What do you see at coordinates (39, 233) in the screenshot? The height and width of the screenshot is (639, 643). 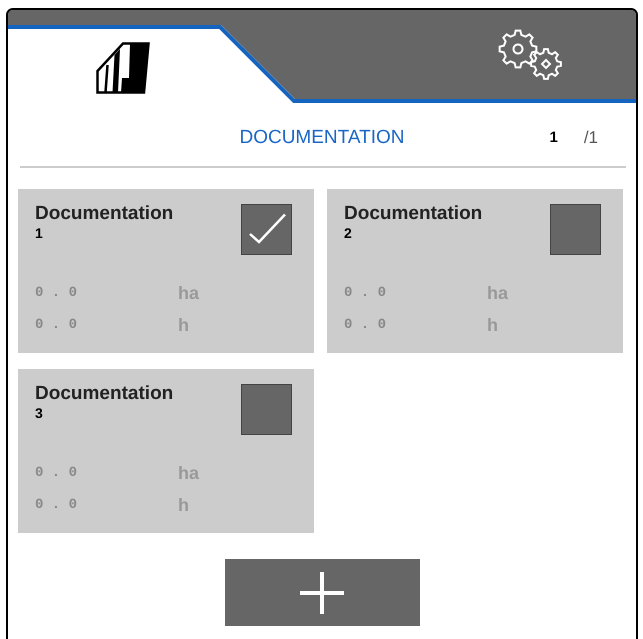 I see `card-number: 1` at bounding box center [39, 233].